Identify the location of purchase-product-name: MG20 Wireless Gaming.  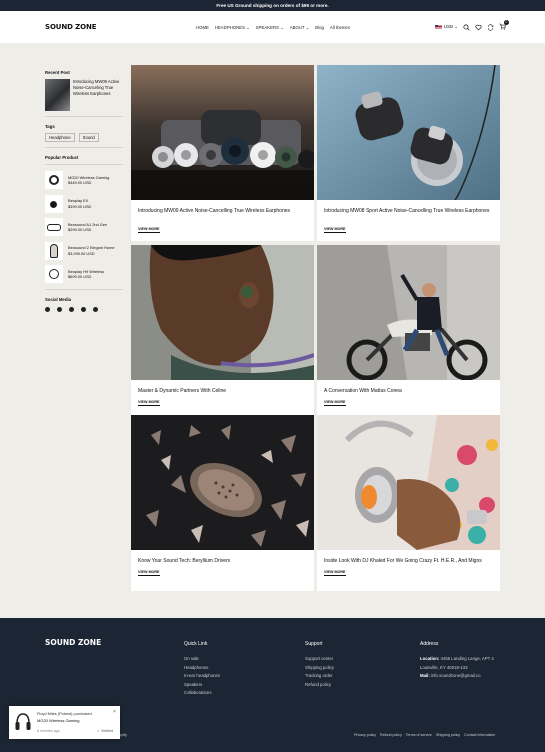
(58, 720).